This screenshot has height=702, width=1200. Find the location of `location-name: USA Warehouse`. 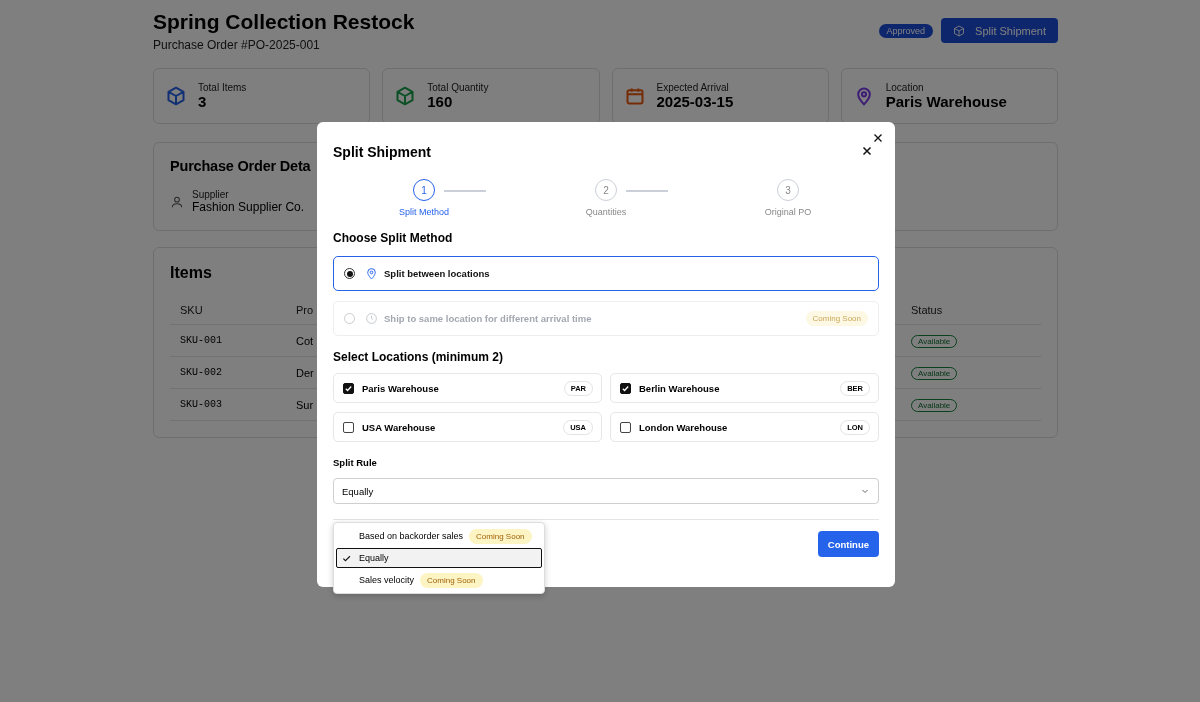

location-name: USA Warehouse is located at coordinates (399, 427).